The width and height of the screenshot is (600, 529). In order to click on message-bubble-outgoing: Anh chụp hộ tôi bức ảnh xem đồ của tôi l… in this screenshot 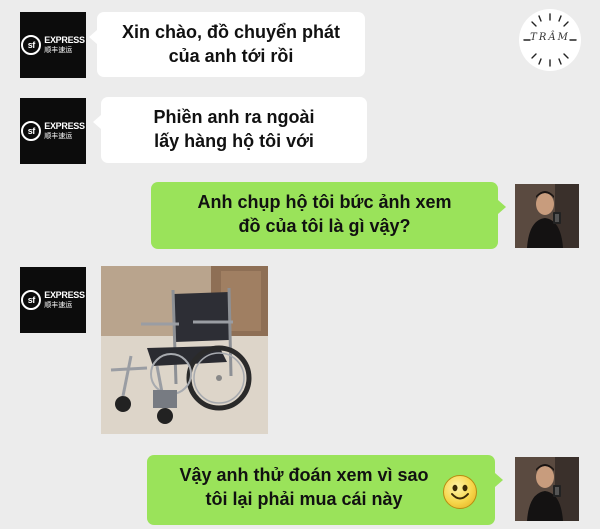, I will do `click(328, 215)`.